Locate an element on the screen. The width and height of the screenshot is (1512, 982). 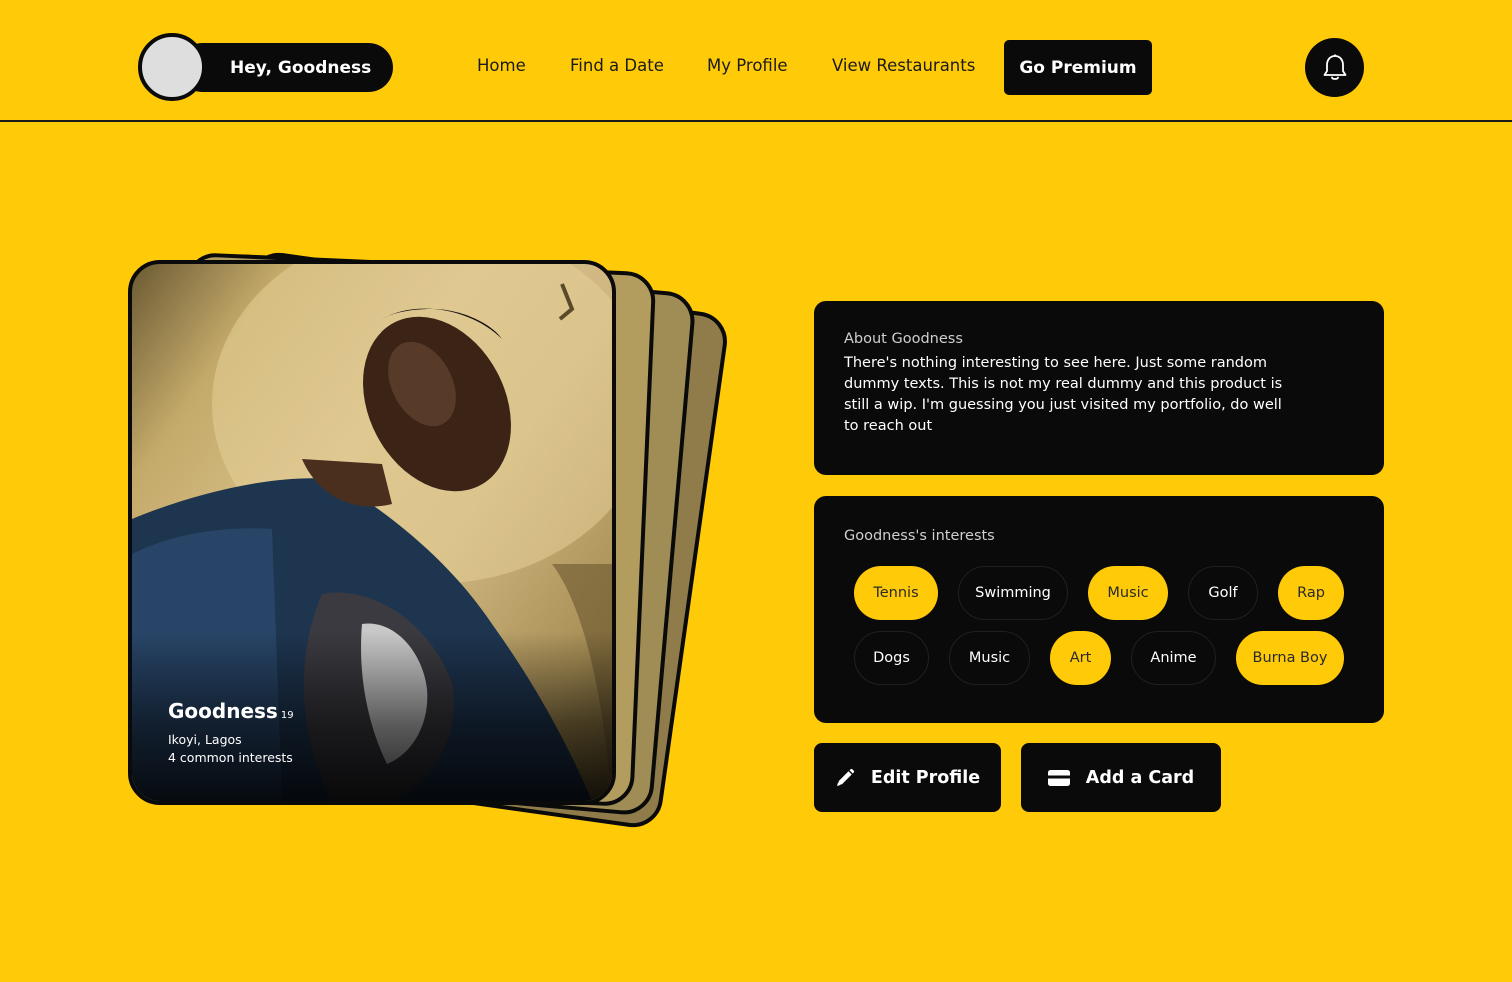
pencil-icon is located at coordinates (845, 777).